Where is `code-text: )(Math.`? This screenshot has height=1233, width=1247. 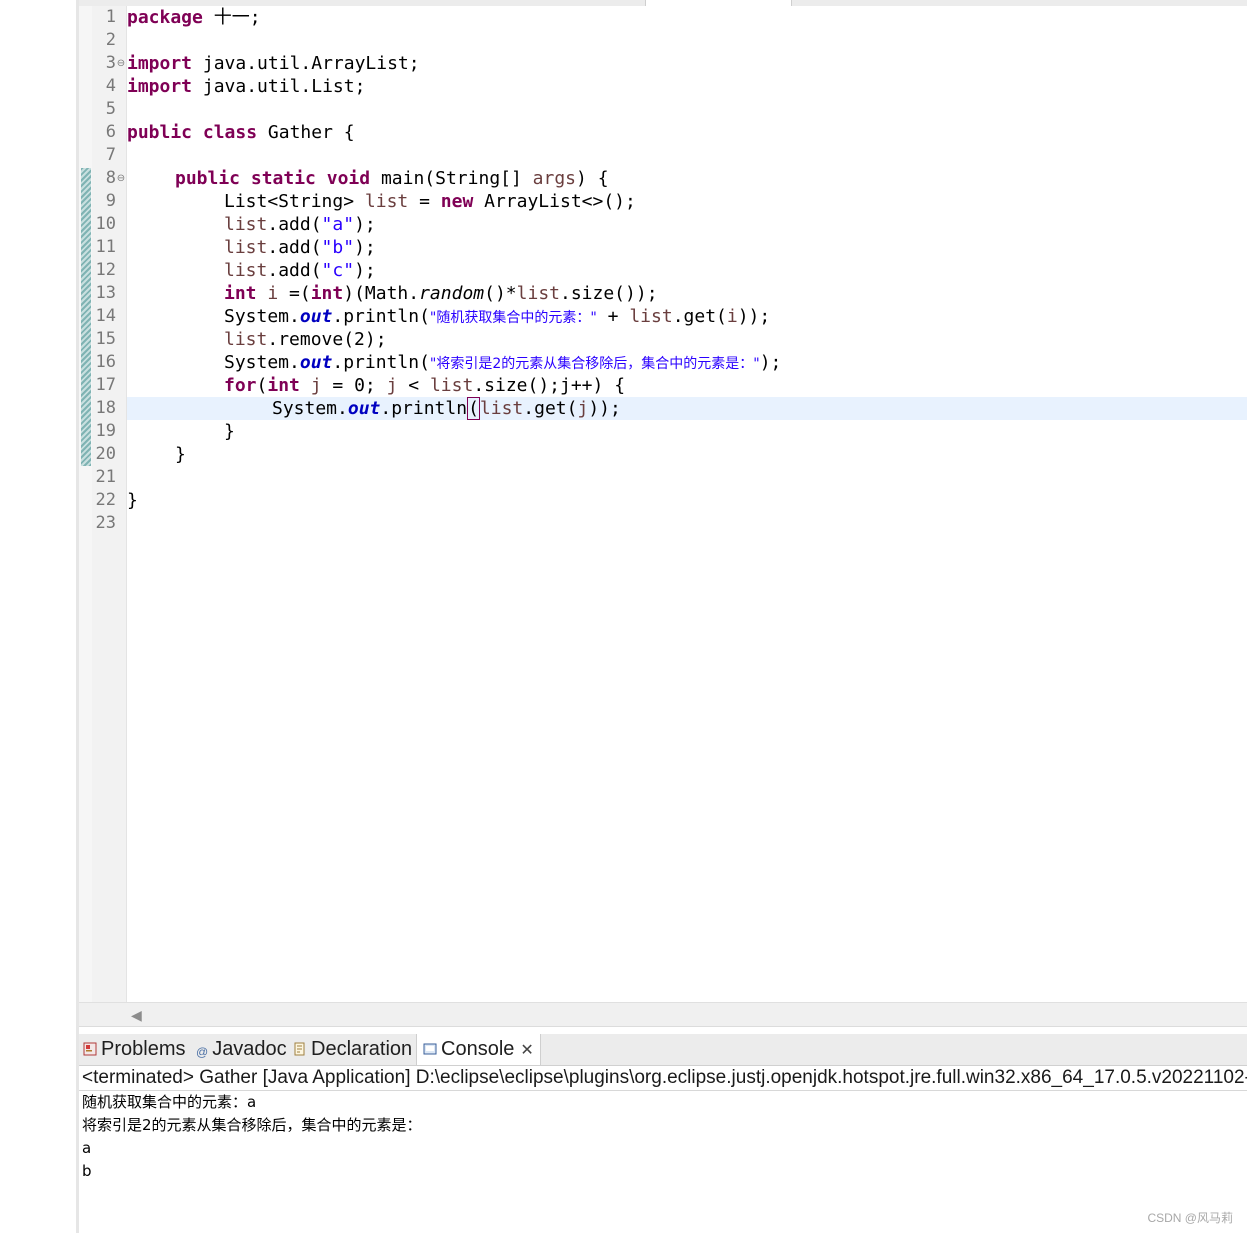 code-text: )(Math. is located at coordinates (381, 293).